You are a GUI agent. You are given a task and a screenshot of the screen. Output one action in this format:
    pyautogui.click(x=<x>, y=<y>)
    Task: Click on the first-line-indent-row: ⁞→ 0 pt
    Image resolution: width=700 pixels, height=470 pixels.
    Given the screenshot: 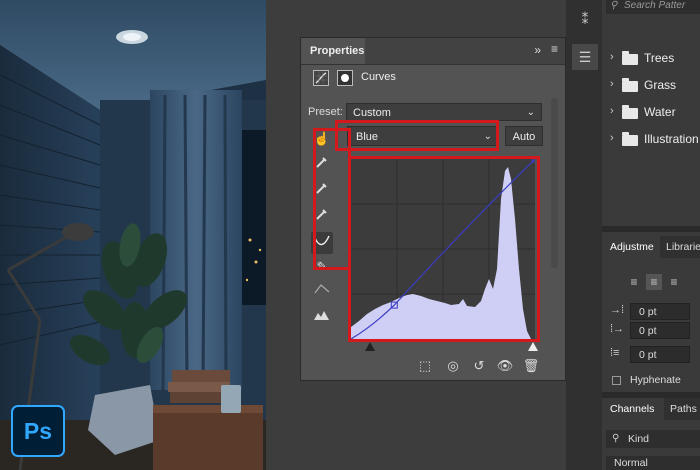 What is the action you would take?
    pyautogui.click(x=654, y=331)
    